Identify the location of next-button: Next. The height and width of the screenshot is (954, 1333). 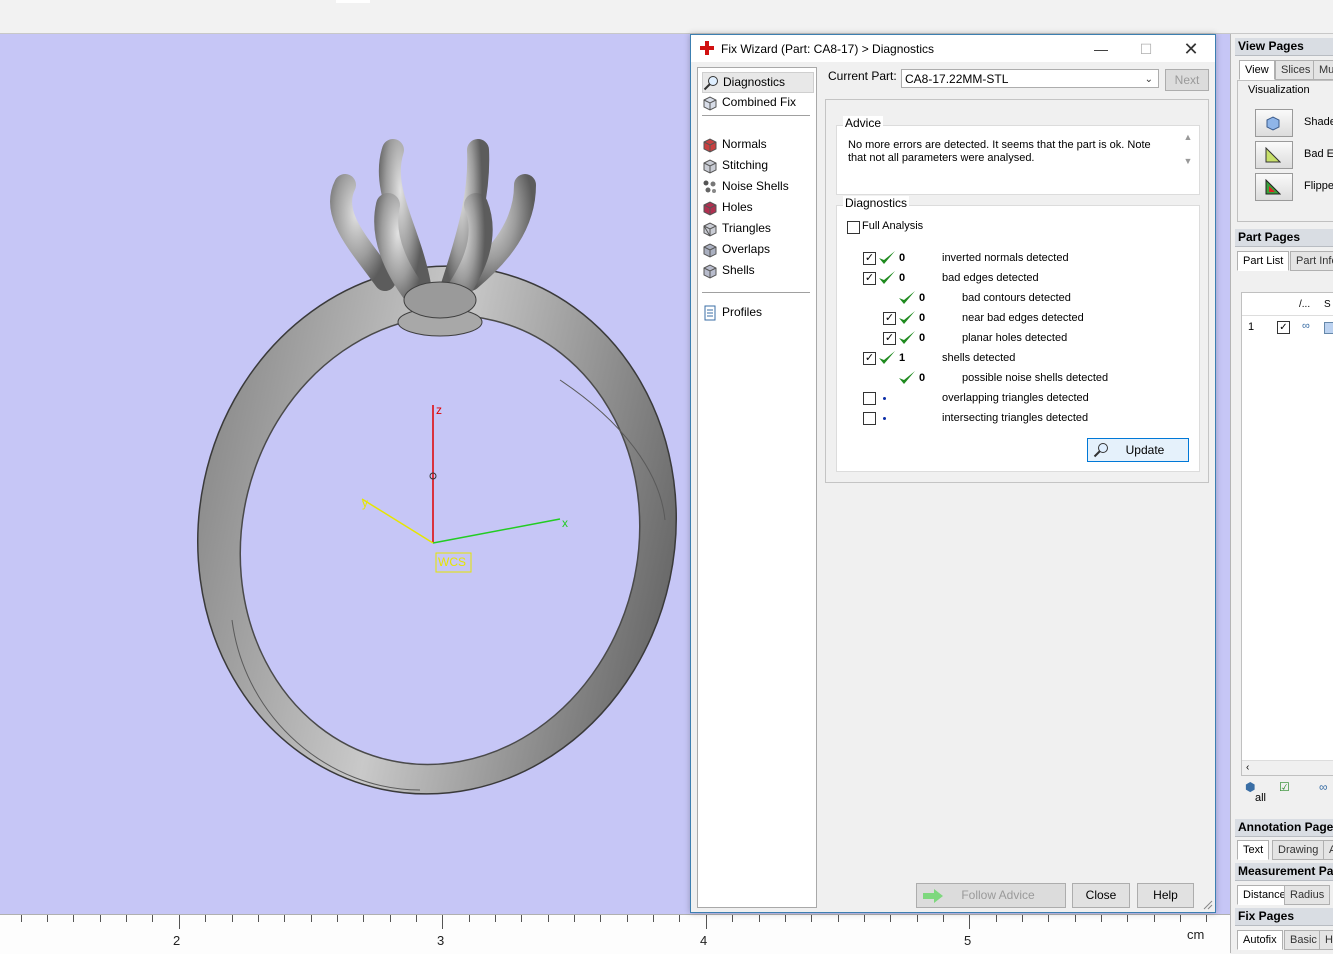
(1187, 80).